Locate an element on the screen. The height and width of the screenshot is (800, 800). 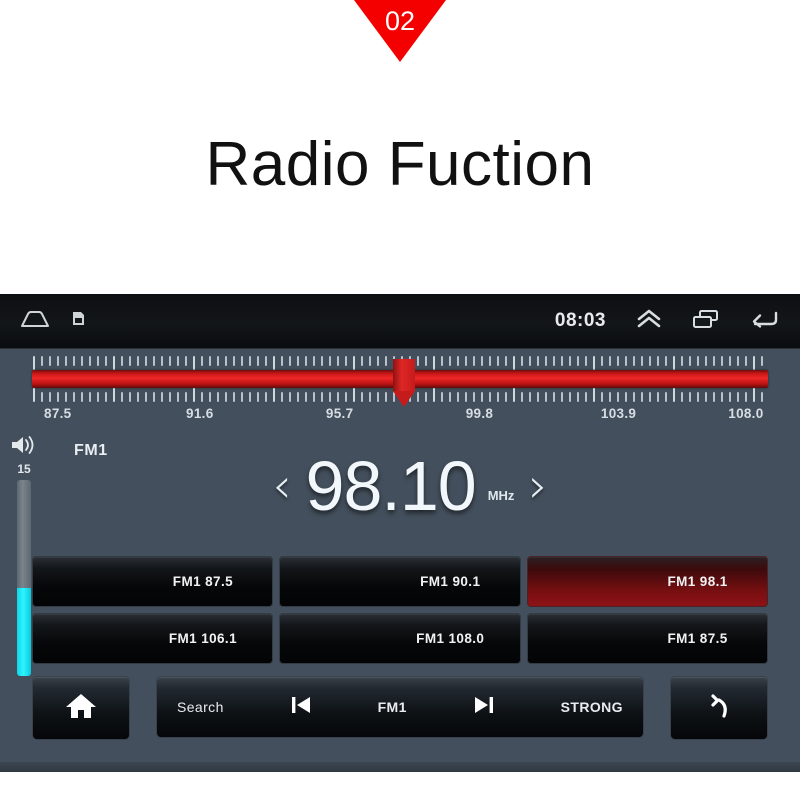
skip-previous-icon is located at coordinates (301, 707).